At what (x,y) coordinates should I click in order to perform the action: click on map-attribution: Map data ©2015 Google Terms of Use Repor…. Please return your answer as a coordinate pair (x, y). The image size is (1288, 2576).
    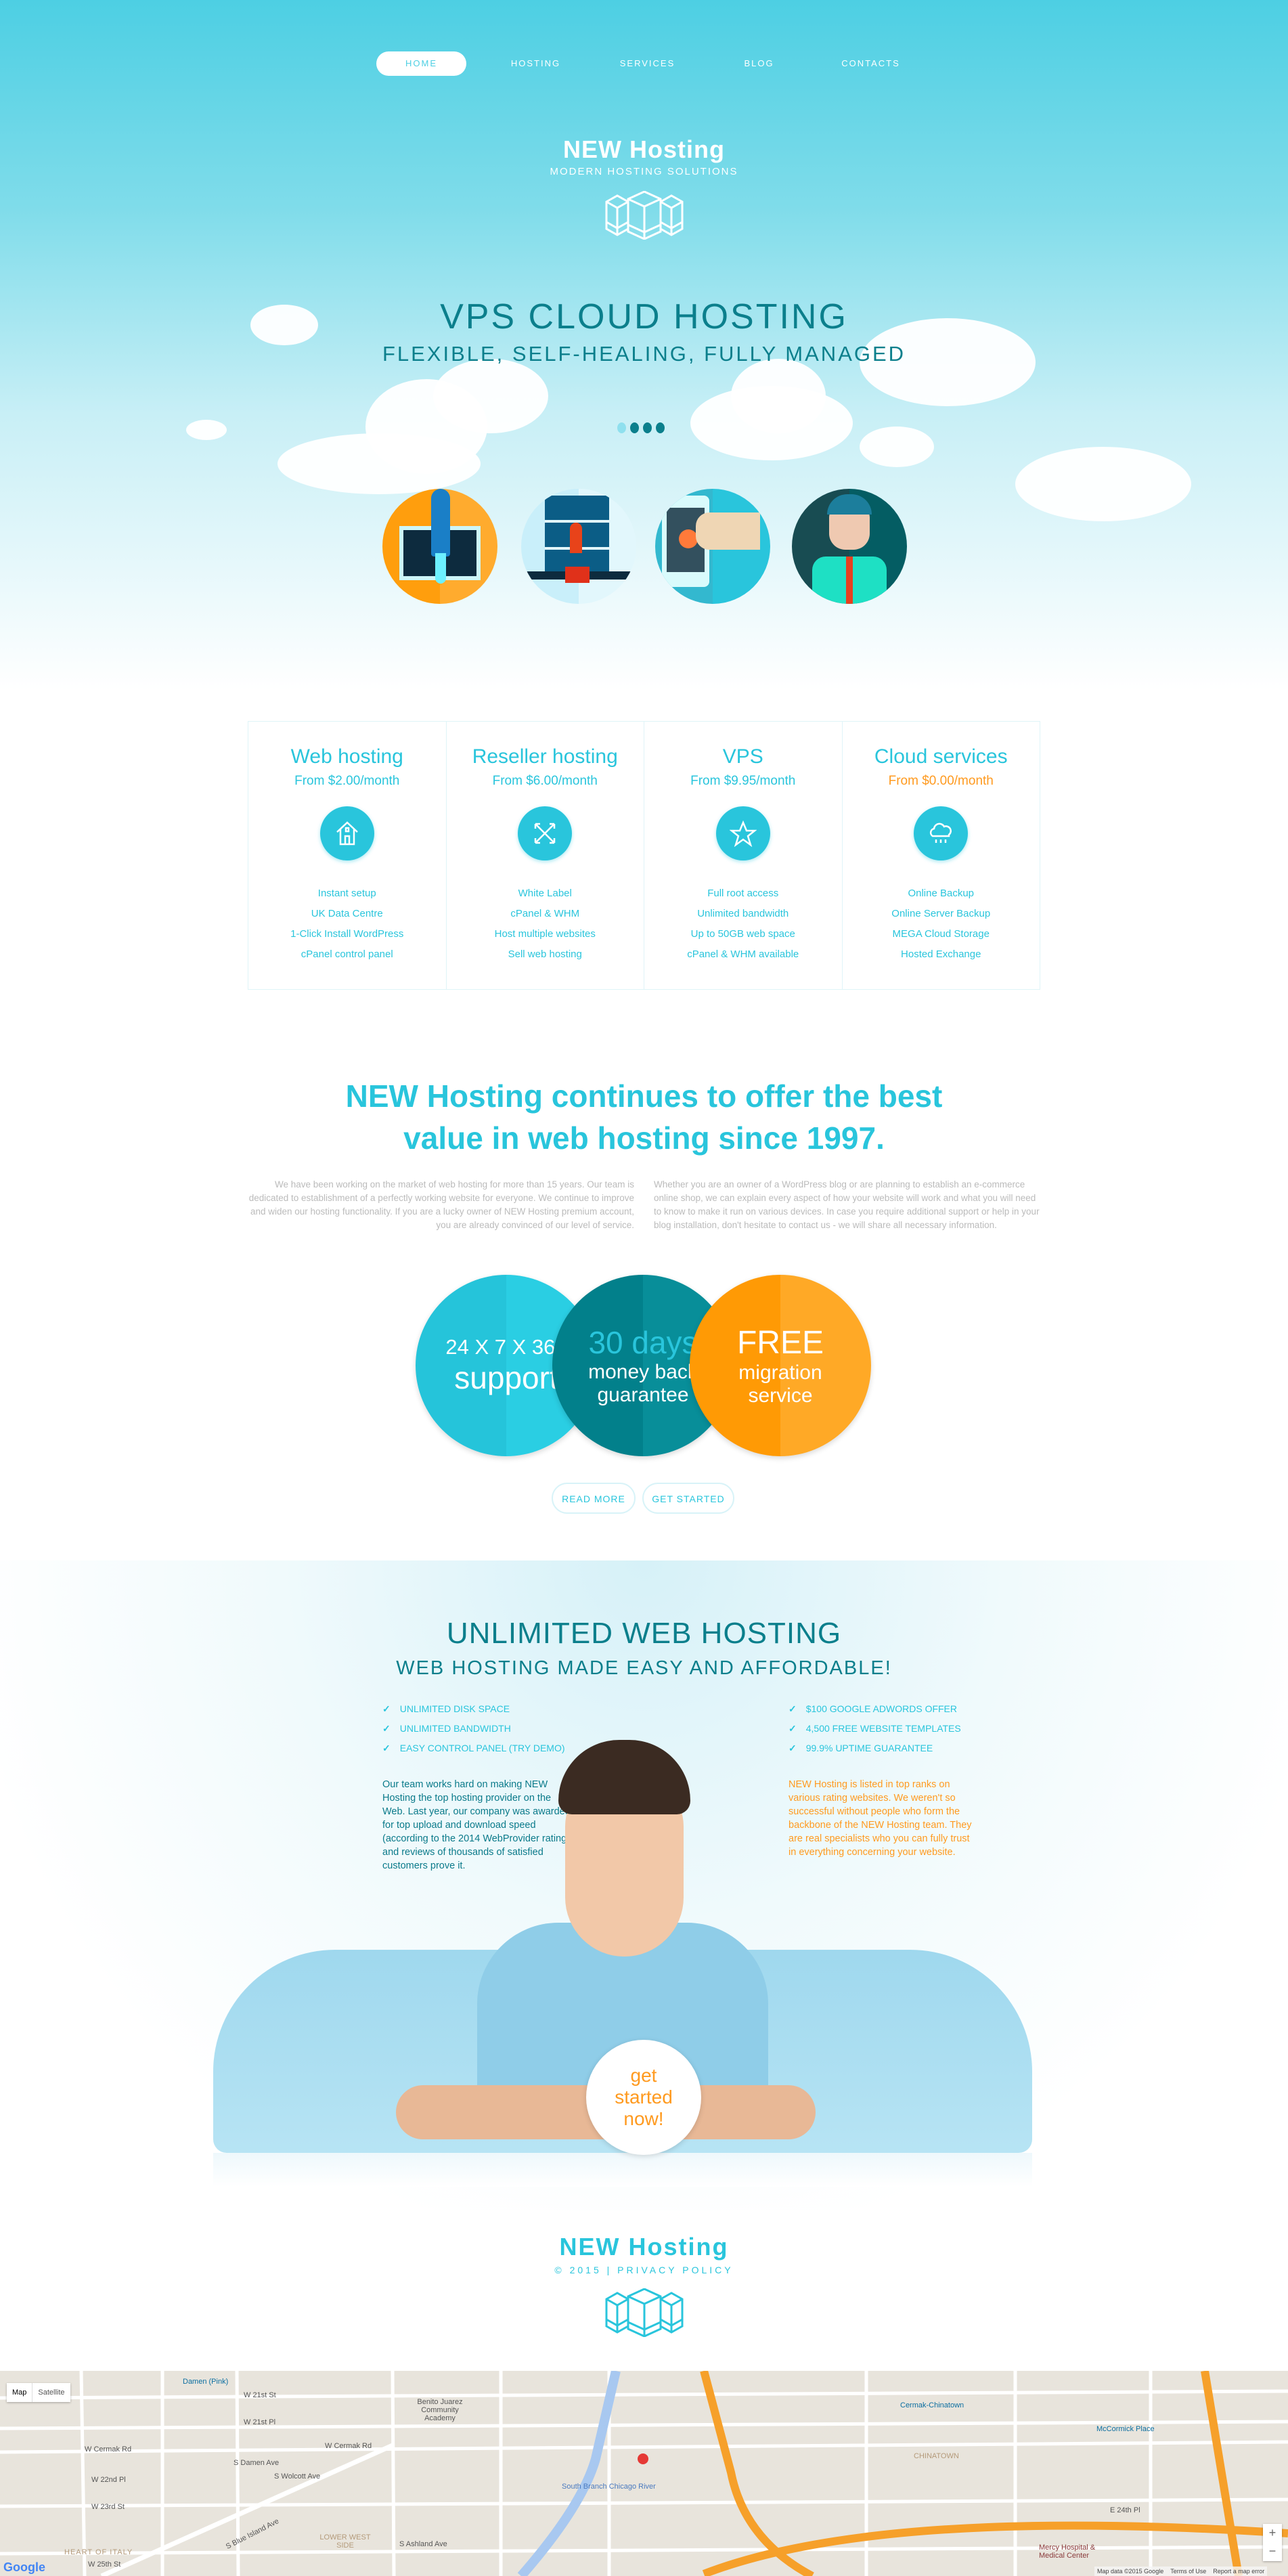
    Looking at the image, I should click on (1181, 2571).